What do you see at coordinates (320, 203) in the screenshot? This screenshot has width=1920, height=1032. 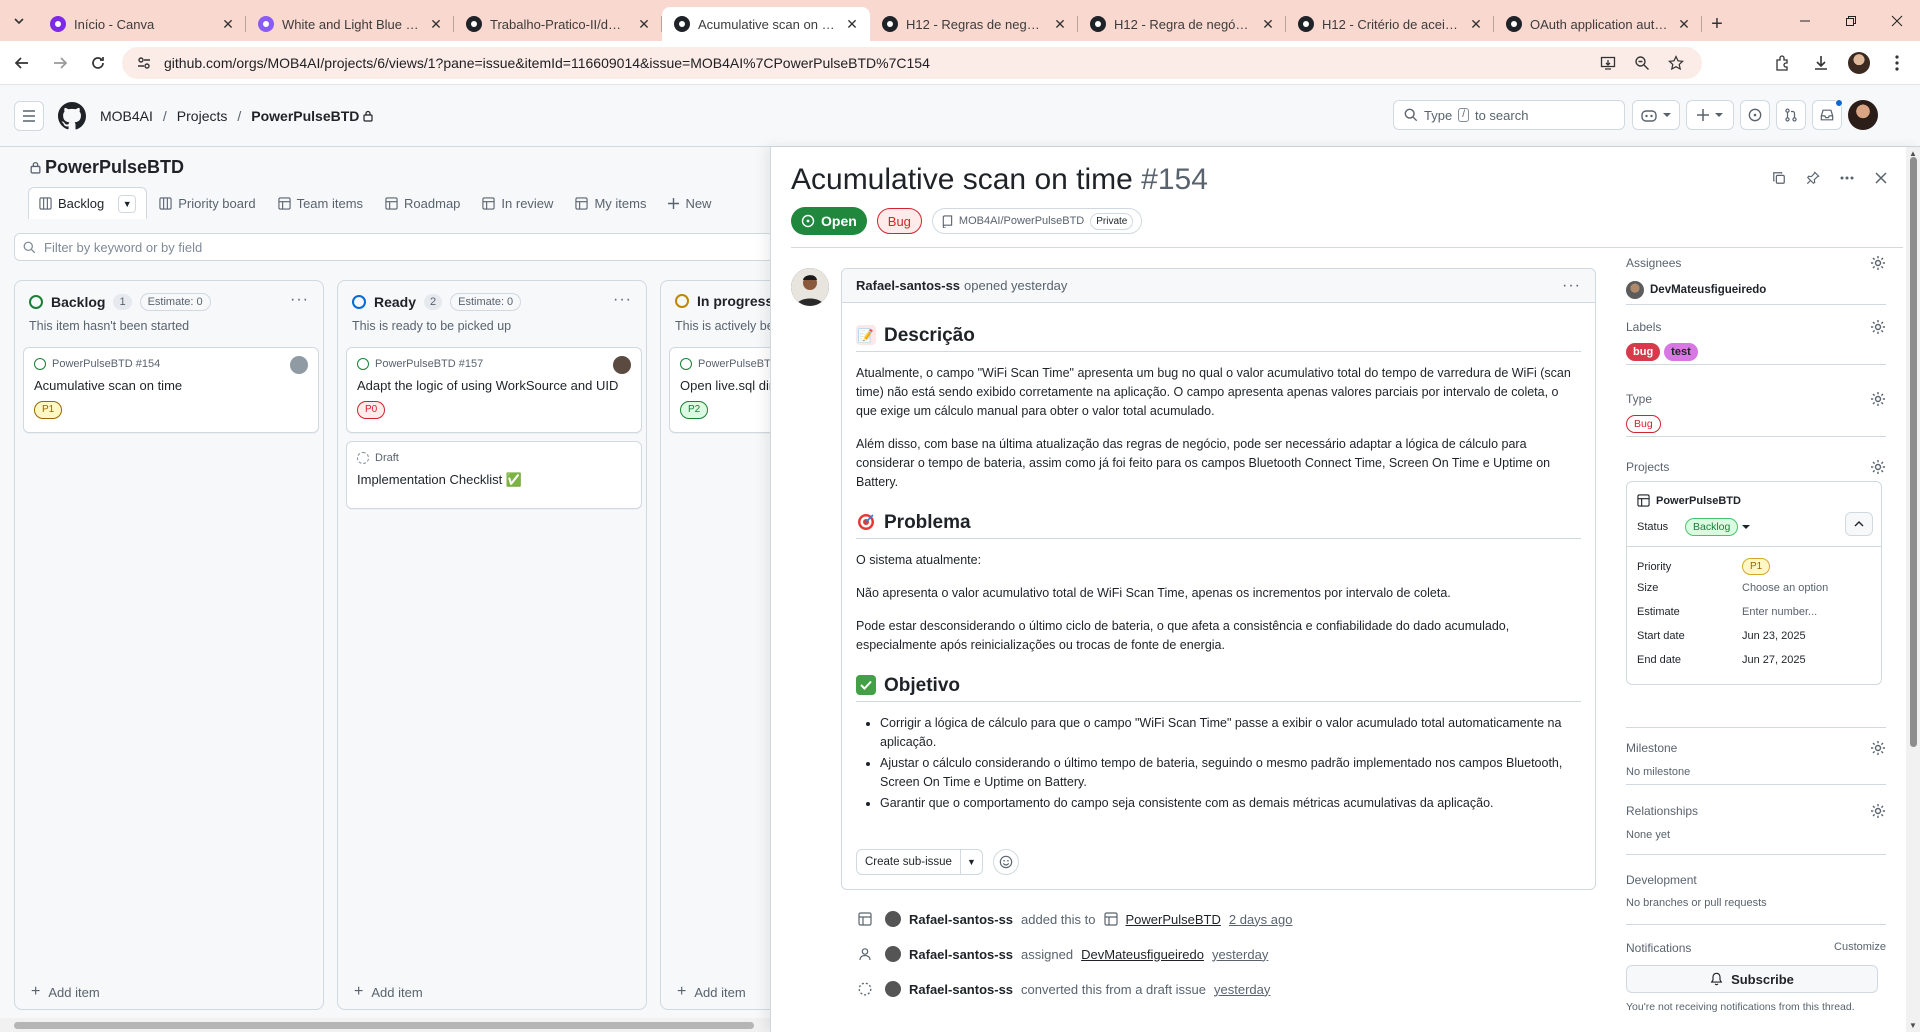 I see `view-tab: Team items` at bounding box center [320, 203].